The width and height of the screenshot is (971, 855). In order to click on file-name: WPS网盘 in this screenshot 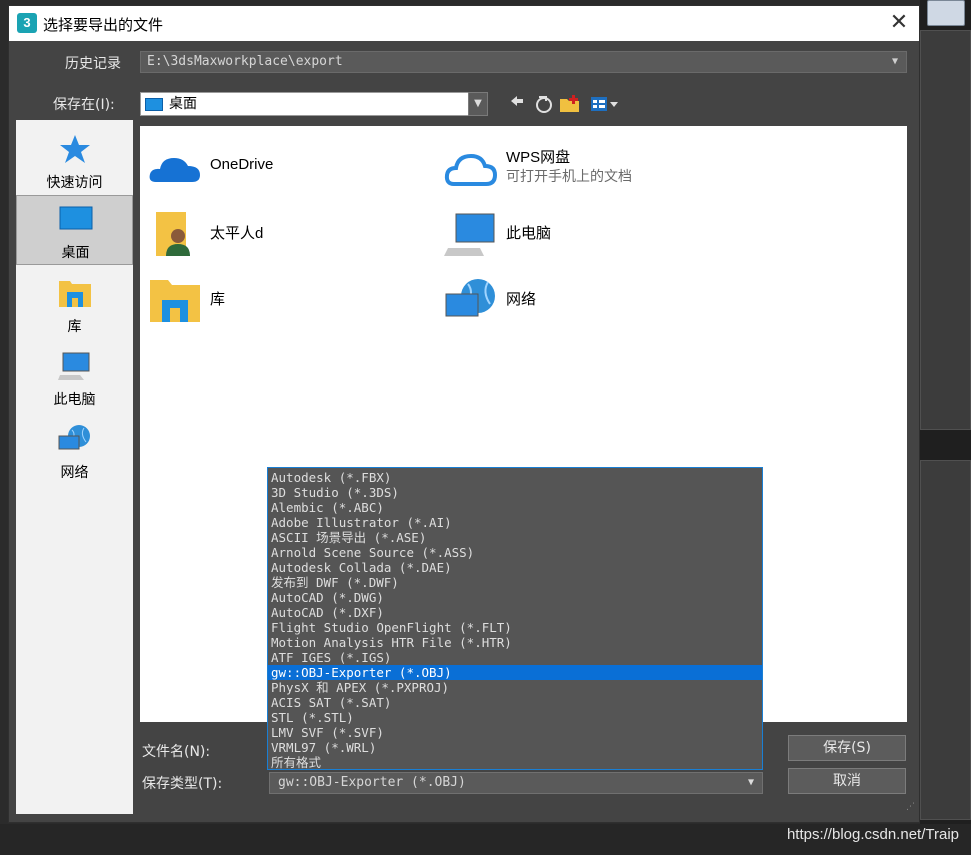, I will do `click(538, 157)`.